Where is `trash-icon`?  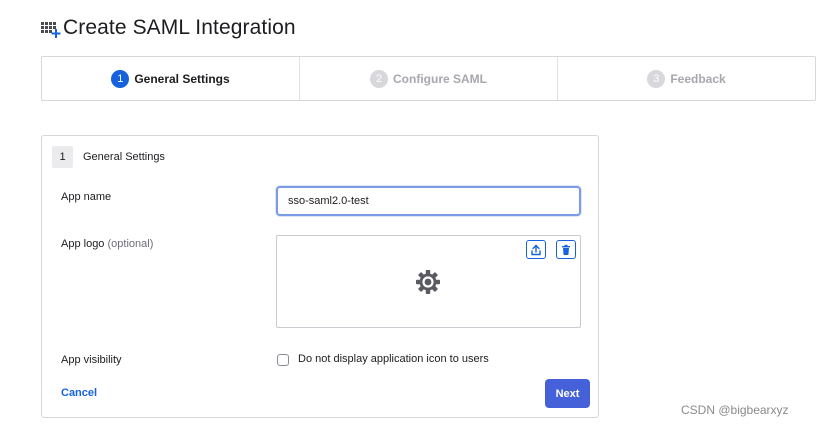 trash-icon is located at coordinates (566, 249).